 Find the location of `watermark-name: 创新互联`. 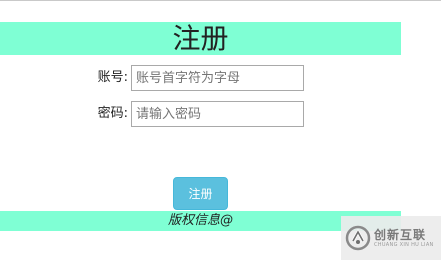

watermark-name: 创新互联 is located at coordinates (400, 234).